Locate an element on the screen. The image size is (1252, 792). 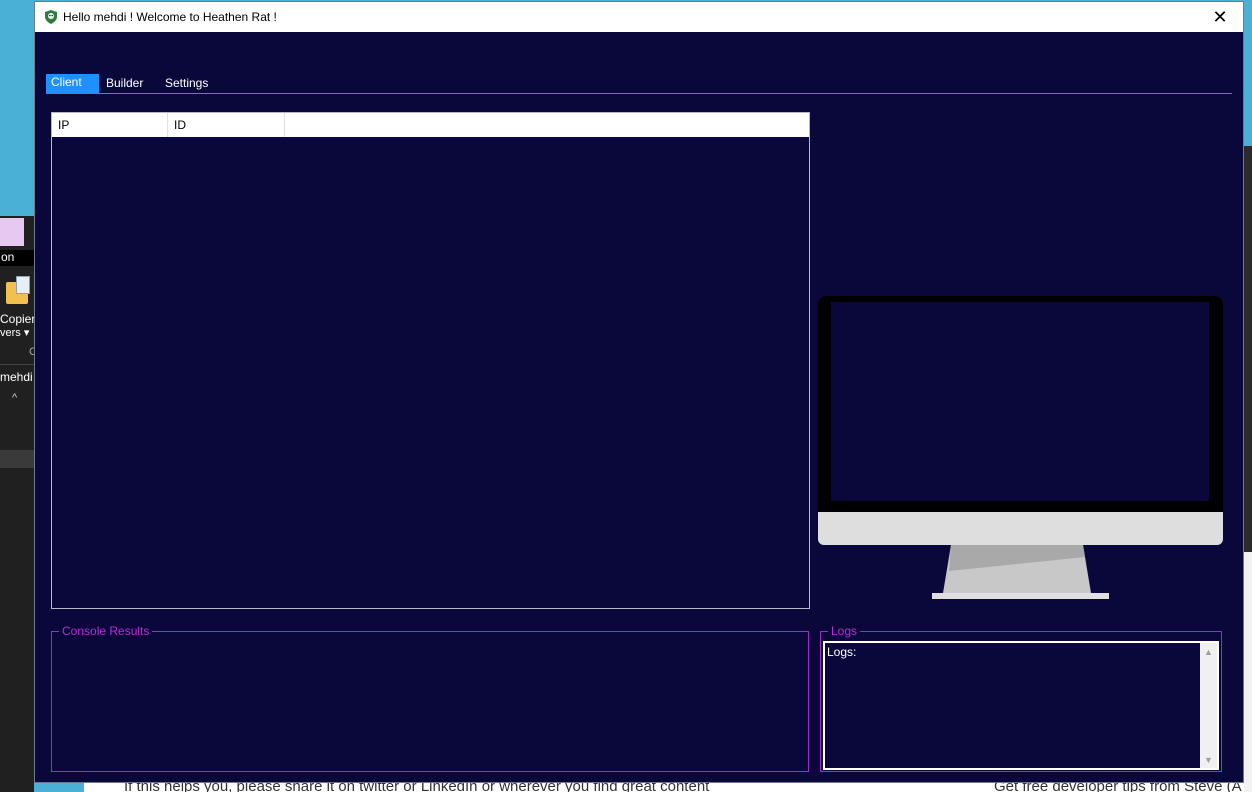
title-bar: Hello mehdi ! Welcome to Heathen Rat ! ✕ is located at coordinates (639, 17).